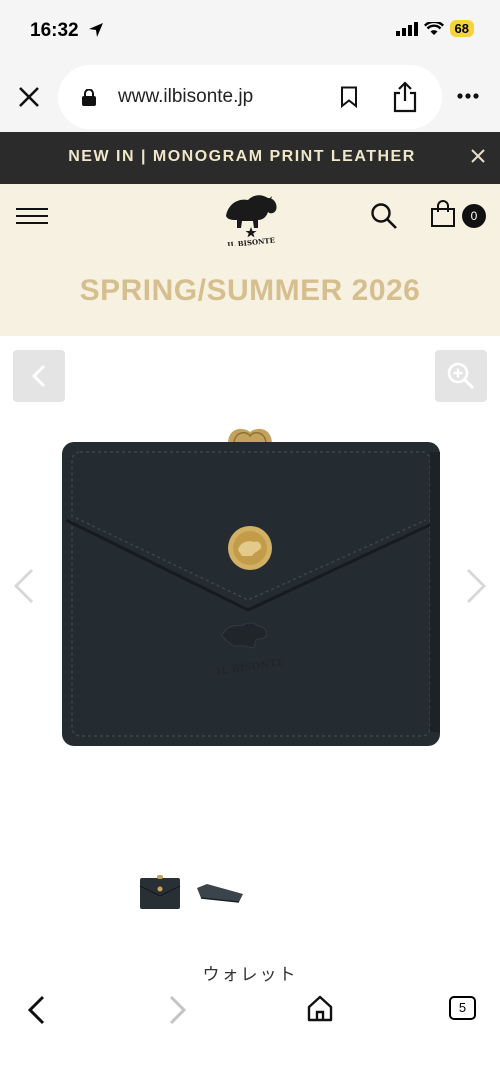  I want to click on signal-icon, so click(406, 28).